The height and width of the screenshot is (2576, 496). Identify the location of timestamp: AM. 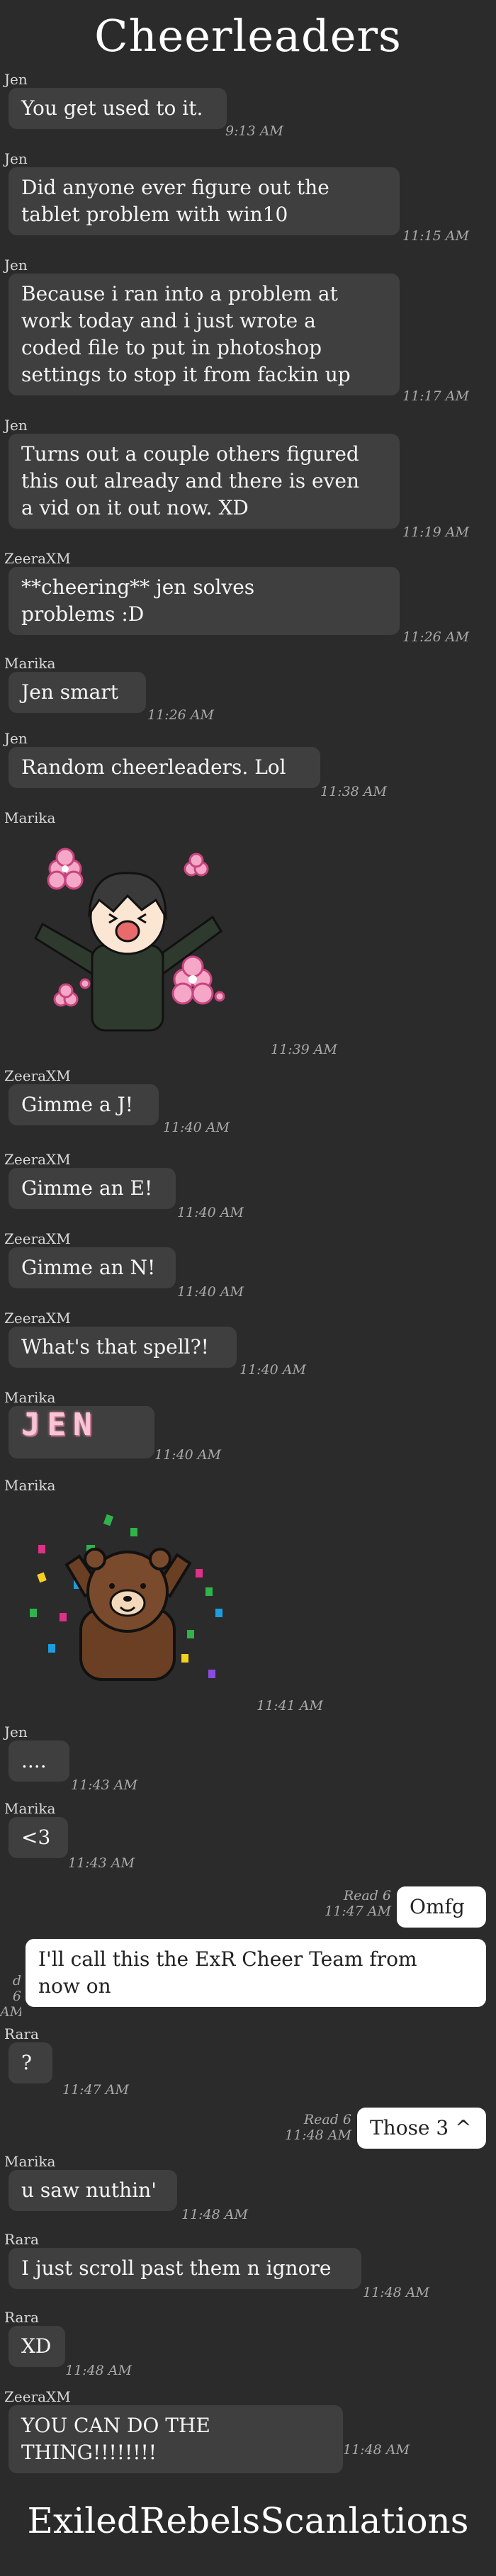
(10, 2012).